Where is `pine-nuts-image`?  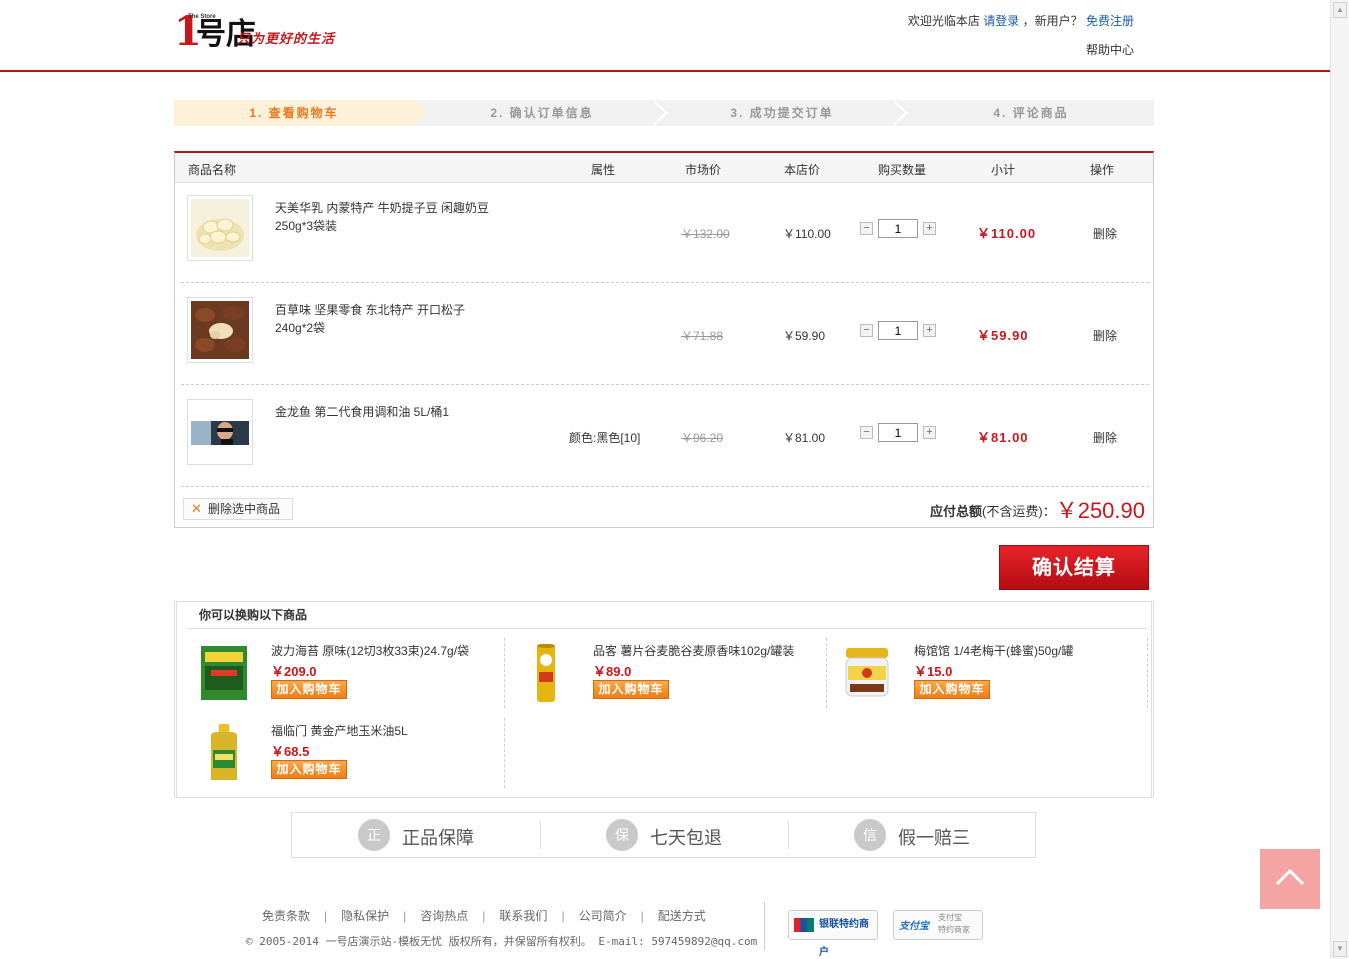
pine-nuts-image is located at coordinates (220, 330).